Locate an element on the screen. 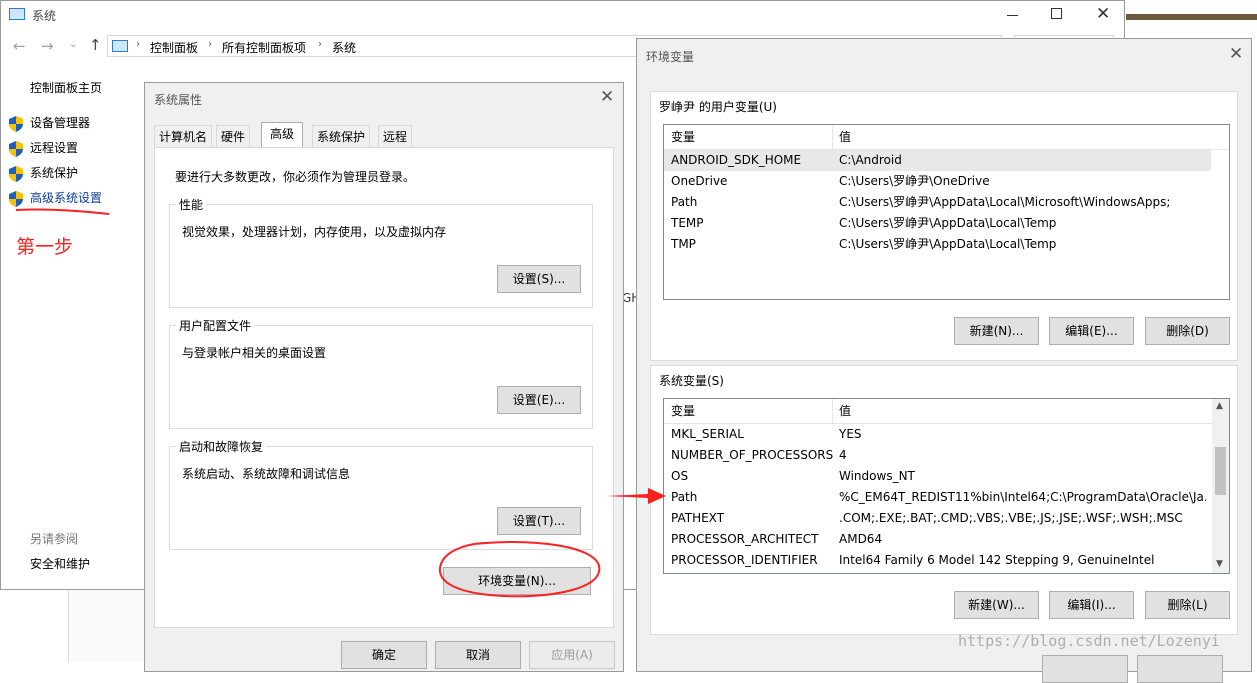 This screenshot has width=1257, height=683. scroll-thumb is located at coordinates (1220, 471).